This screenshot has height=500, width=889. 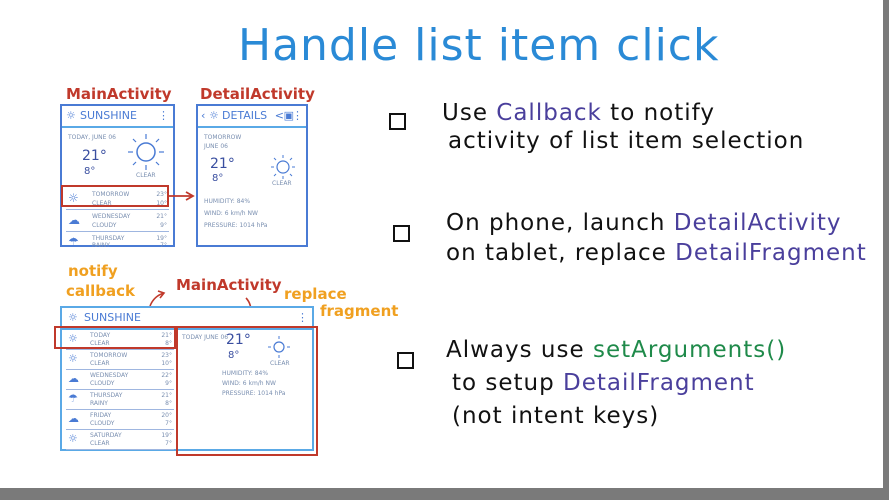 What do you see at coordinates (181, 196) in the screenshot?
I see `arrow-right-icon` at bounding box center [181, 196].